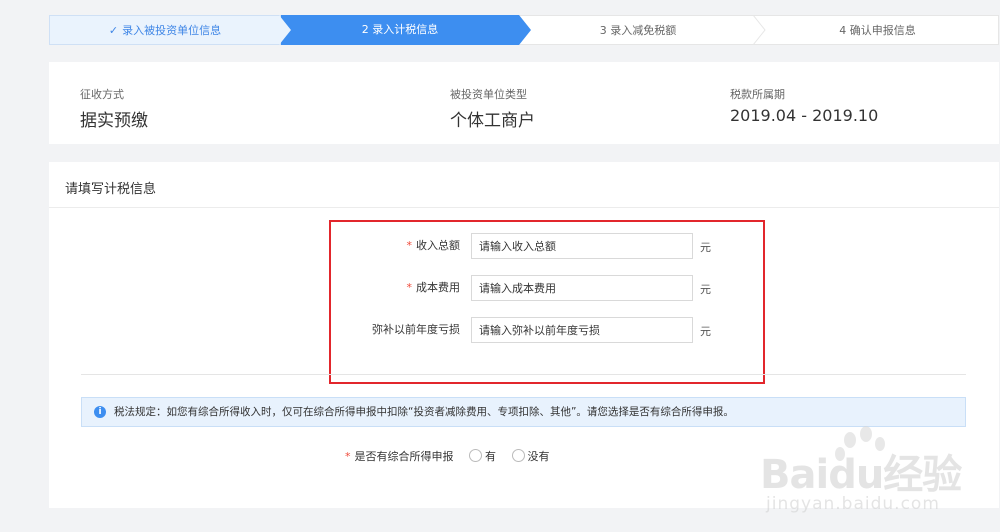 The width and height of the screenshot is (1000, 532). I want to click on radio-option-no: 没有, so click(525, 457).